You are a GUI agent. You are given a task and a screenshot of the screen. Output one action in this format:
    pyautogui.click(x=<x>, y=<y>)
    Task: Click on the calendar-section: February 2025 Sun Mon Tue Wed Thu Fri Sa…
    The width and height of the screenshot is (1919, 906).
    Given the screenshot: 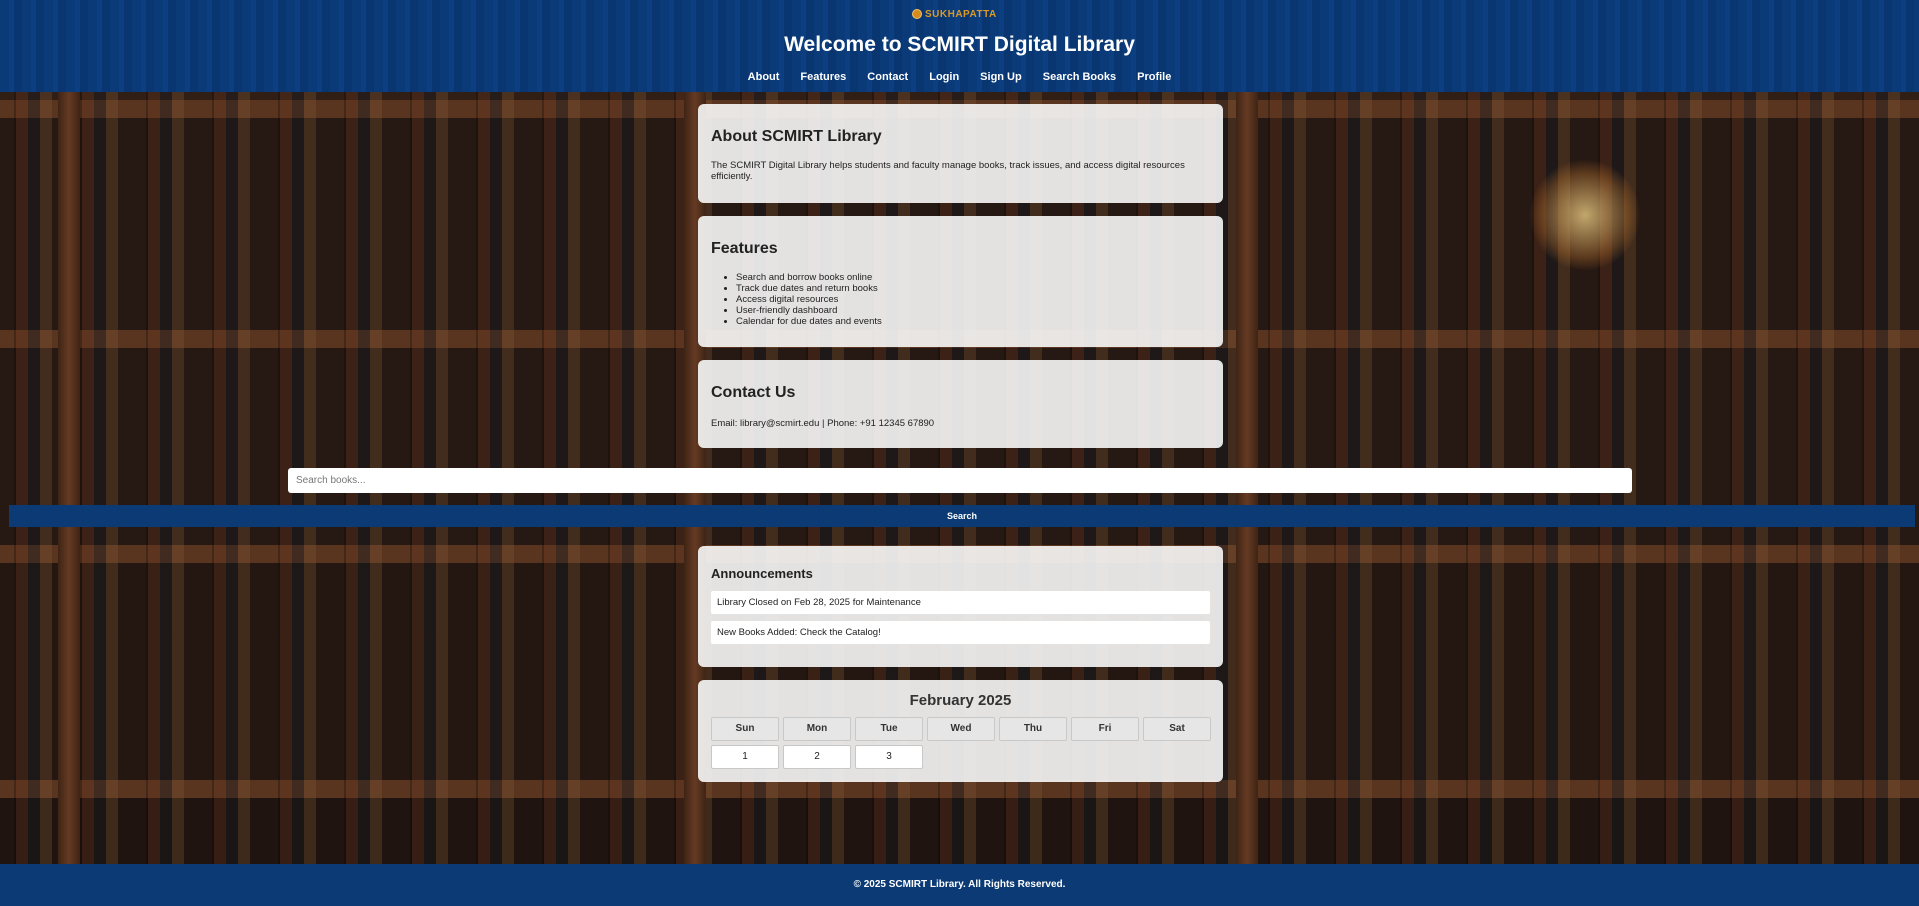 What is the action you would take?
    pyautogui.click(x=960, y=731)
    